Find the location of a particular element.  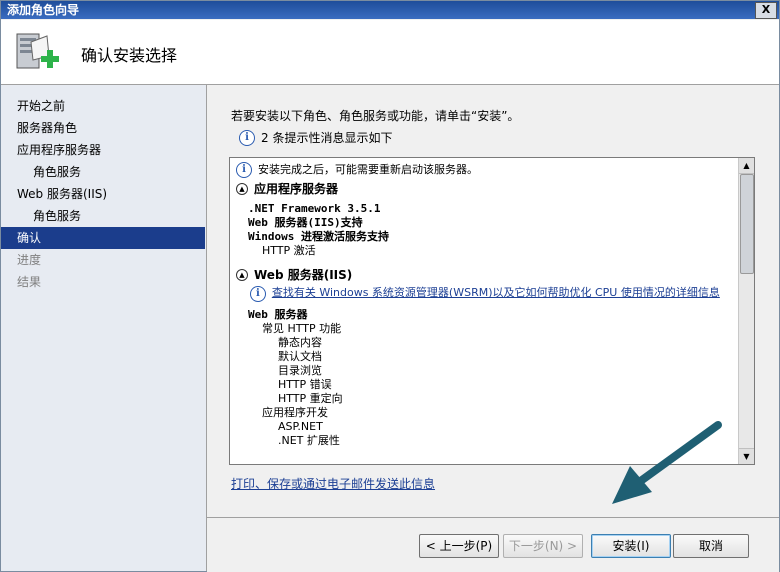

list-item: 常见 HTTP 功能 is located at coordinates (302, 328).